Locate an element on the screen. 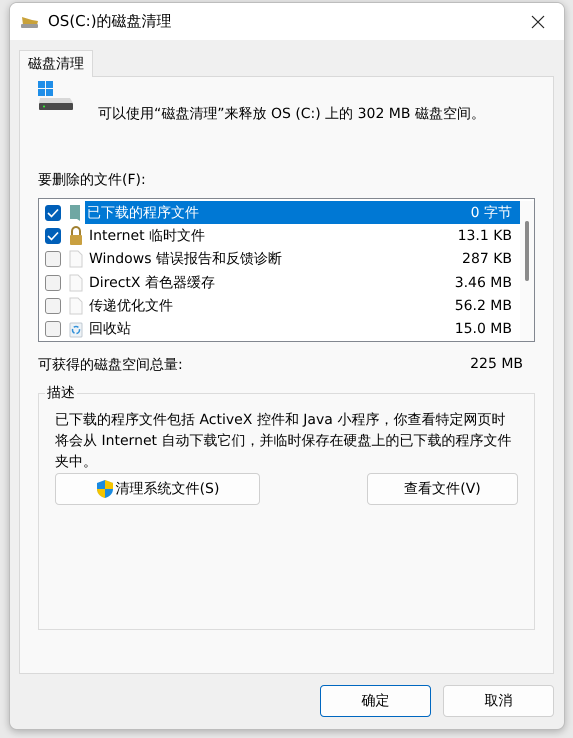  file-list-item: Windows 错误报告和反馈诊断 287 KB is located at coordinates (303, 259).